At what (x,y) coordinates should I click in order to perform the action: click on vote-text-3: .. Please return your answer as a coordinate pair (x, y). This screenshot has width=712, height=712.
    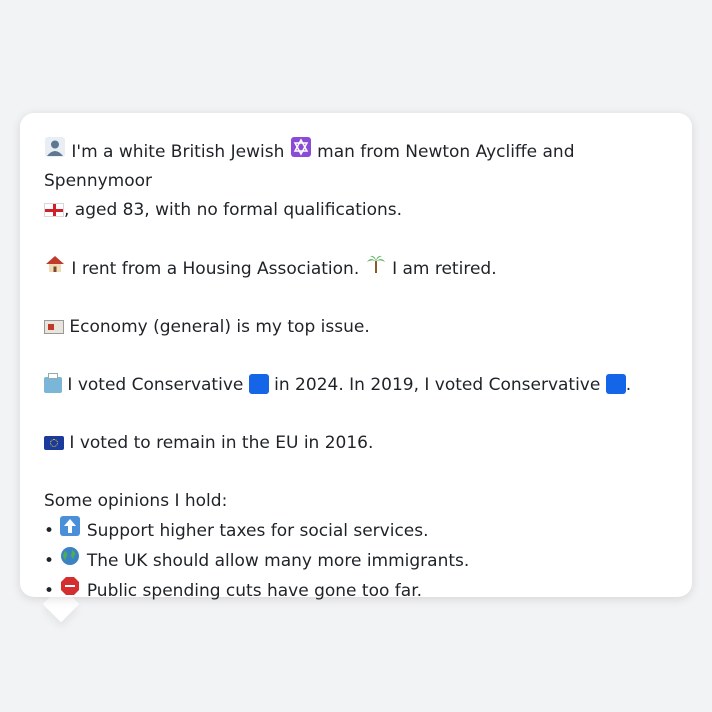
    Looking at the image, I should click on (628, 385).